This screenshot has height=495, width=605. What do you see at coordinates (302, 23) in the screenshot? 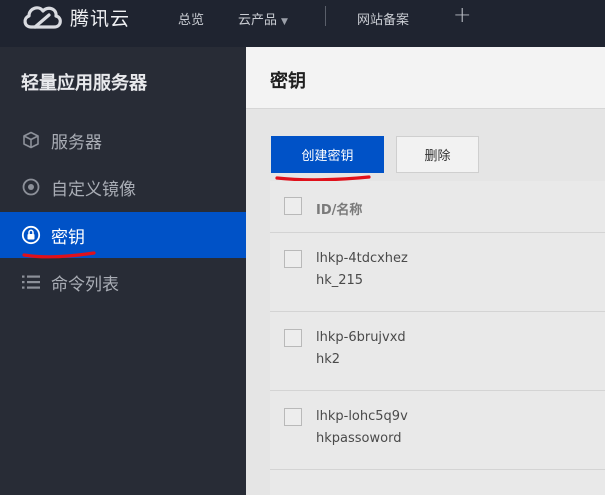
I see `top-navigation-bar: 腾讯云 总览 云产品 ▼ 网站备案 +` at bounding box center [302, 23].